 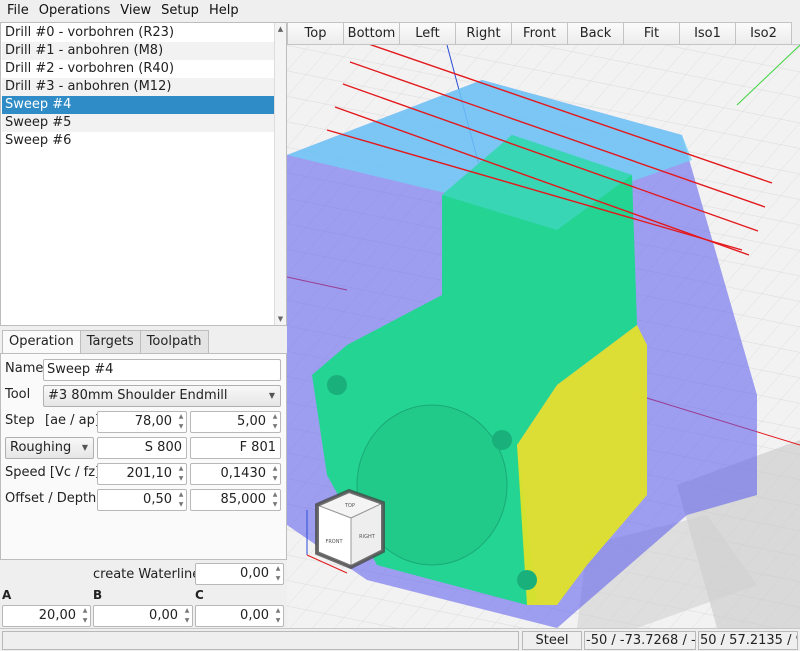 I want to click on spindle-speed-field: S 800, so click(x=142, y=448).